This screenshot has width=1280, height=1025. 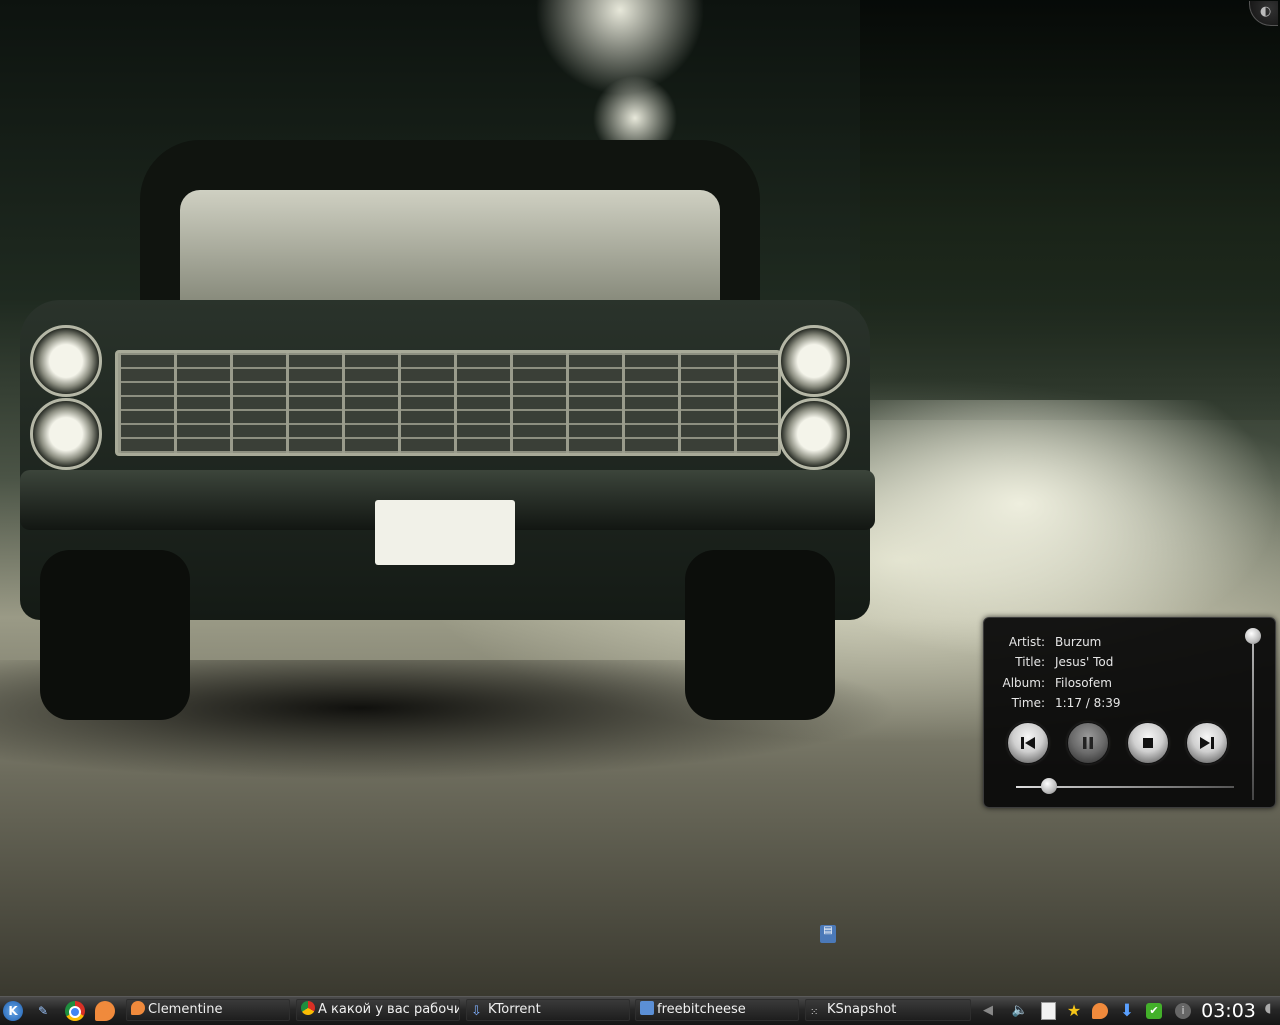 I want to click on pause-icon, so click(x=1088, y=743).